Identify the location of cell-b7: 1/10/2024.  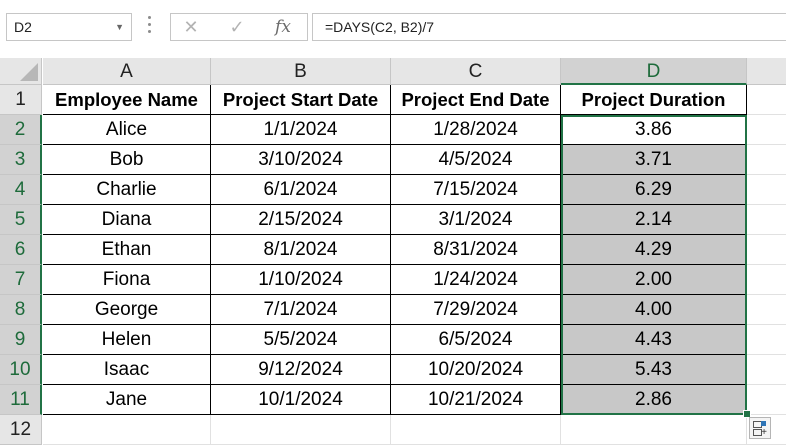
(301, 280).